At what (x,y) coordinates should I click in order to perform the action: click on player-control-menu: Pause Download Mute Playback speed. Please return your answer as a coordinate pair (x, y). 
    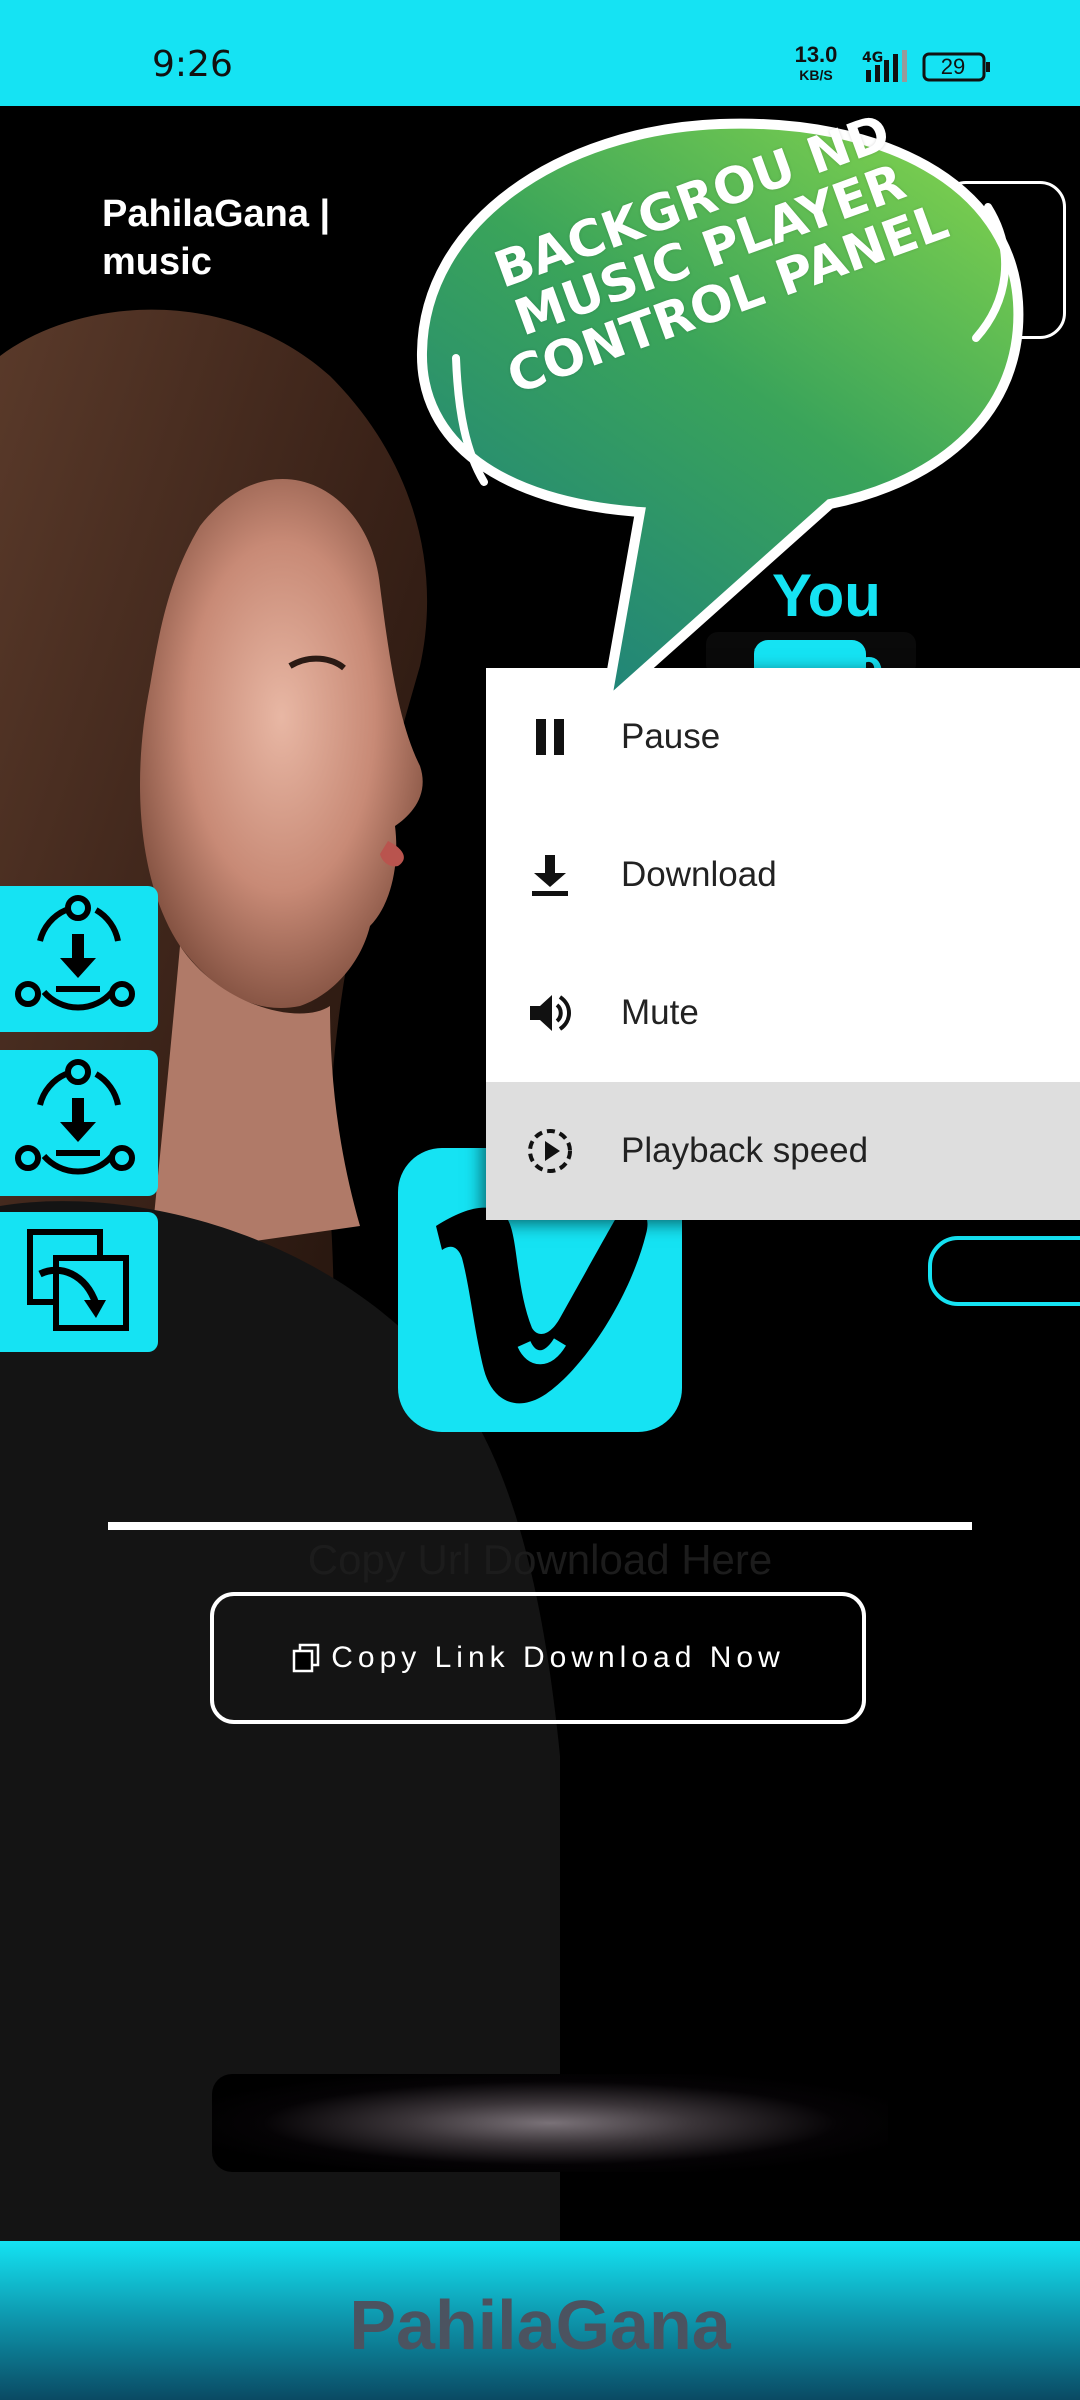
    Looking at the image, I should click on (783, 944).